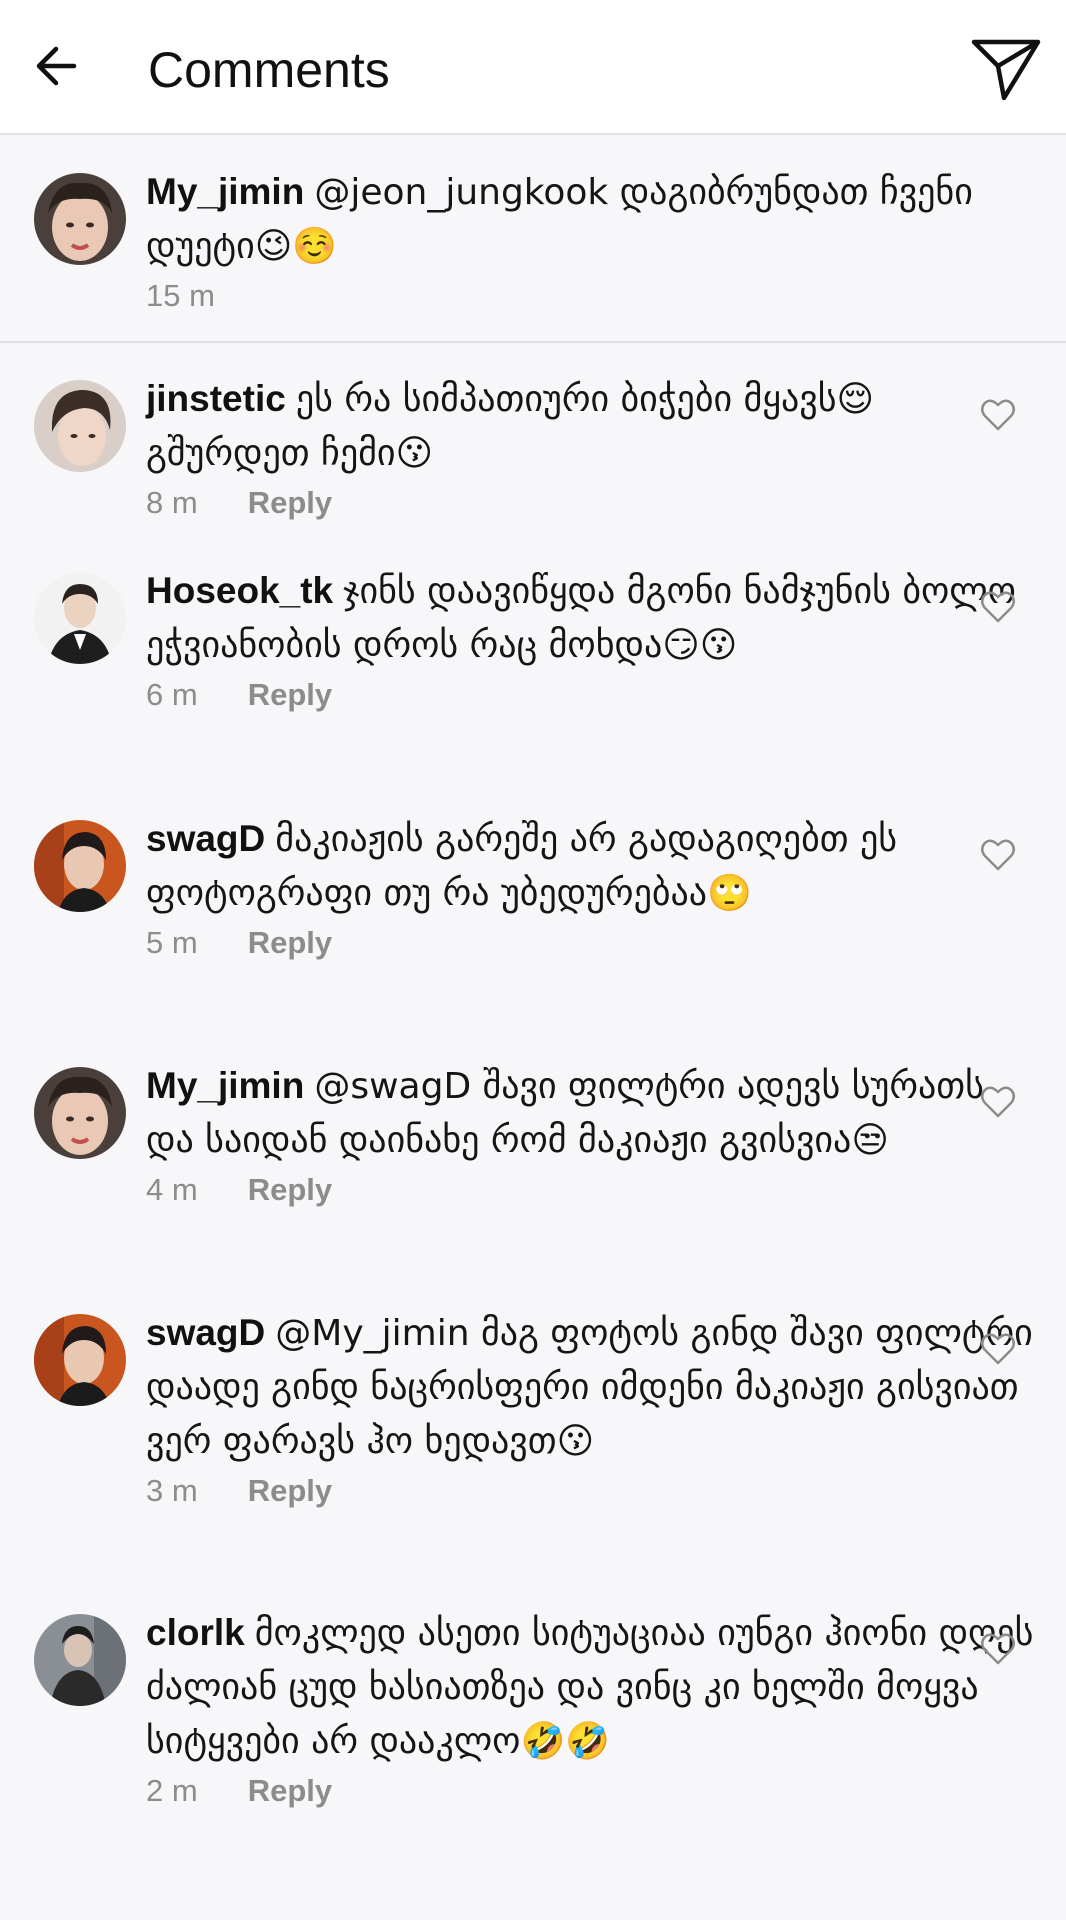 The image size is (1066, 1920). Describe the element at coordinates (195, 1632) in the screenshot. I see `comment-username: clorlk` at that location.